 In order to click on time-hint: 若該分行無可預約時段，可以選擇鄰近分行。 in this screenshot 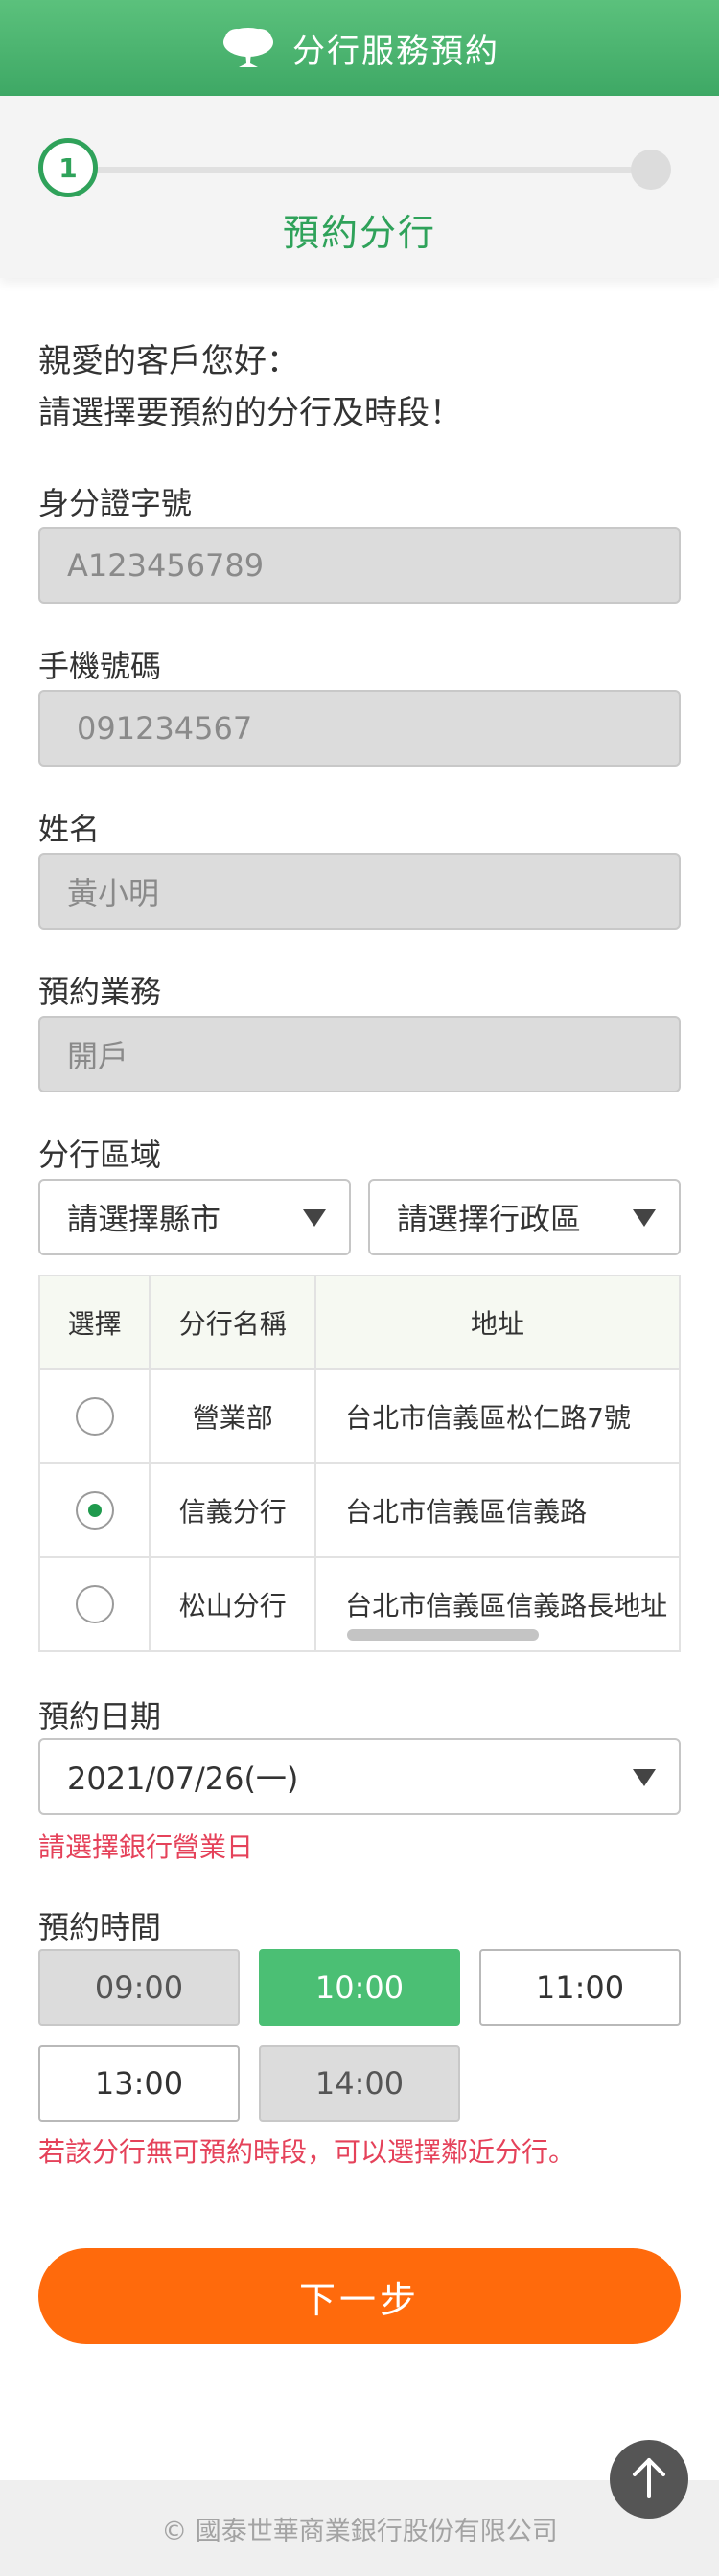, I will do `click(307, 2152)`.